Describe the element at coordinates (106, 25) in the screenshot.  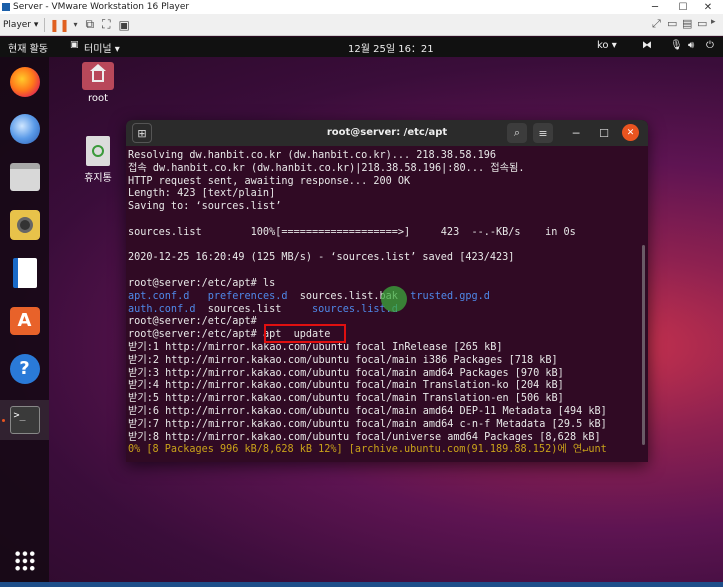
I see `fit-guest-icon: ⛶` at that location.